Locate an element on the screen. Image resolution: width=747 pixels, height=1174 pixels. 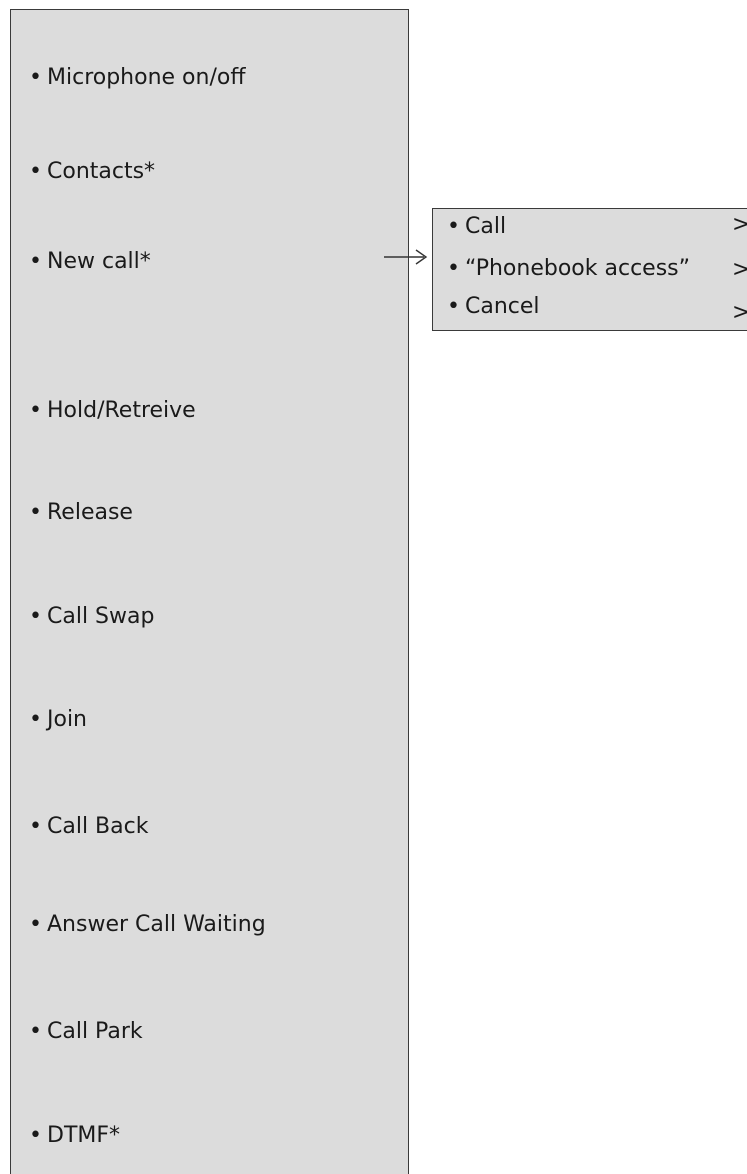
submenu-item-label: Call is located at coordinates (486, 226).